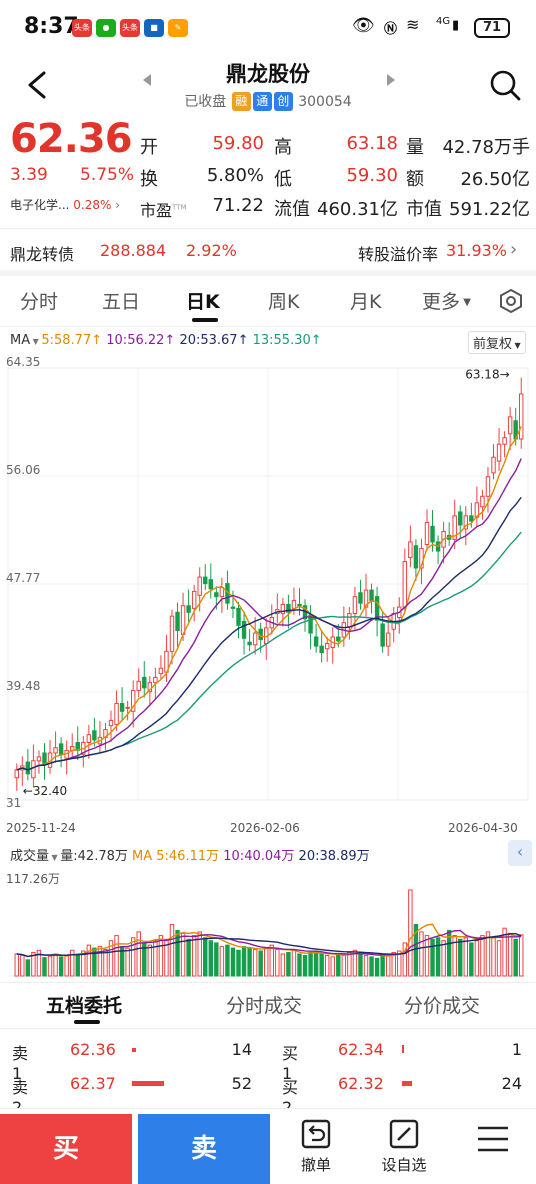  Describe the element at coordinates (238, 205) in the screenshot. I see `pe-value: 71.22` at that location.